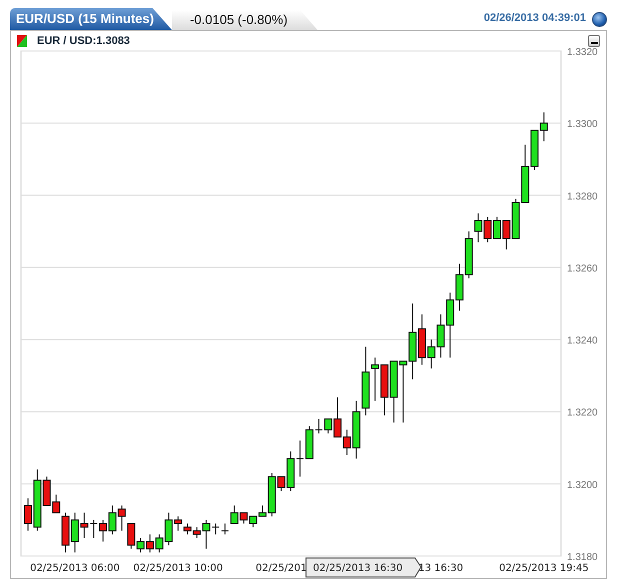 This screenshot has width=617, height=588. I want to click on y-axis-label: 1.3320, so click(582, 53).